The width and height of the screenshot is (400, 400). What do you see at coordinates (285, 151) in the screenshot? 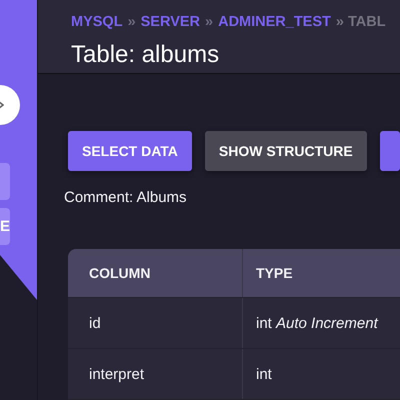
I see `show-structure-button: SHOW STRUCTURE` at bounding box center [285, 151].